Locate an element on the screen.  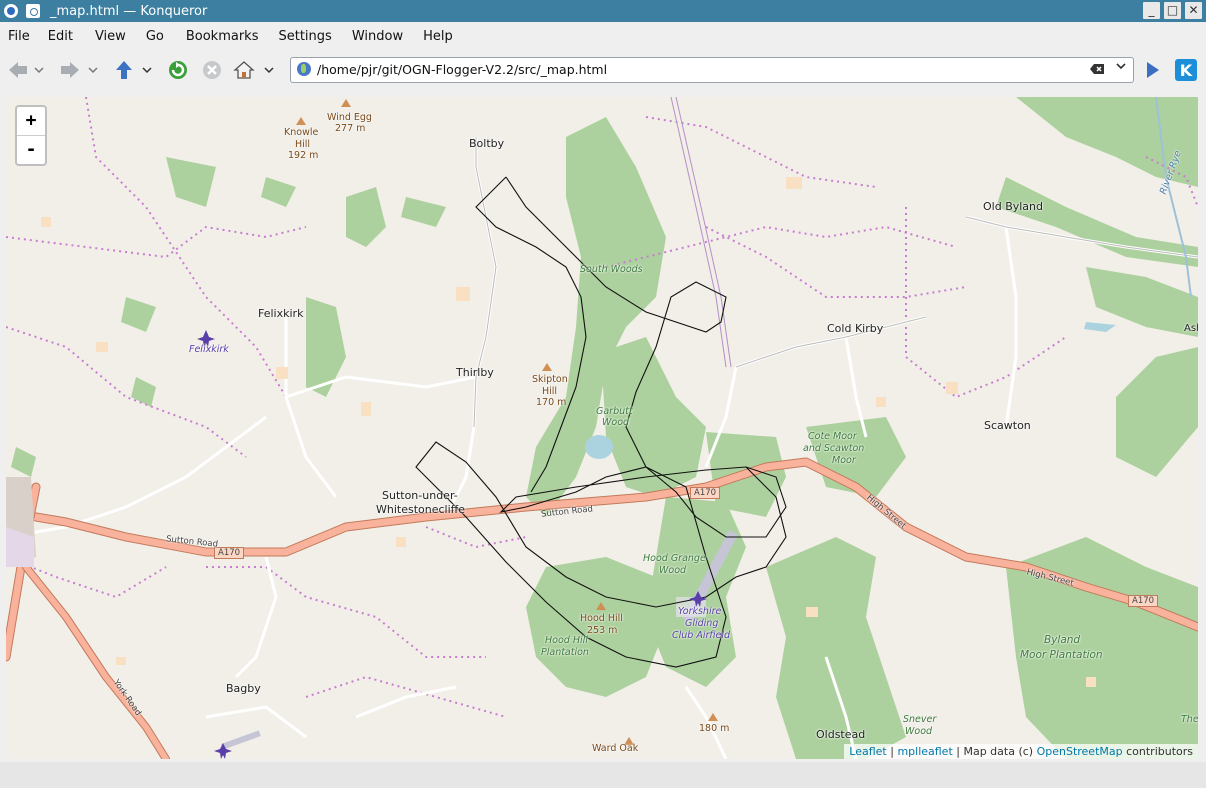
place-thirlby: Thirlby is located at coordinates (475, 372).